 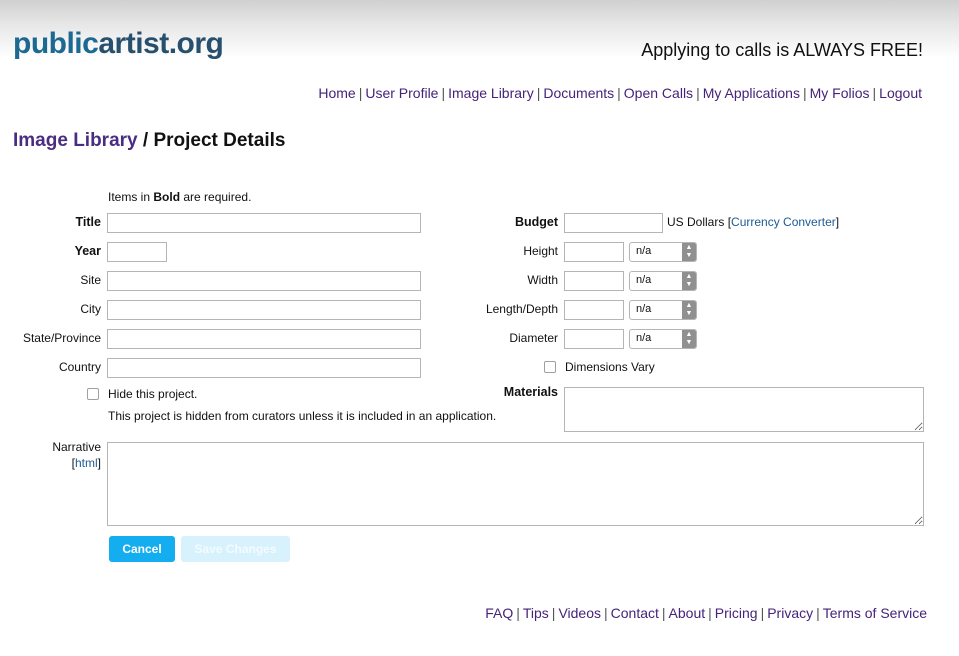 I want to click on city-label: City, so click(x=90, y=309).